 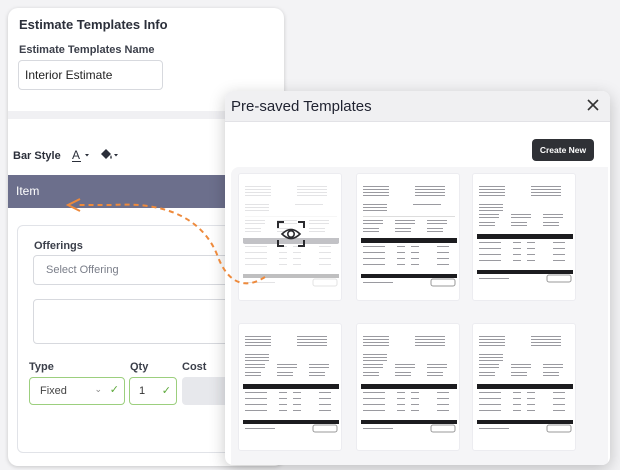 I want to click on type-value: Fixed, so click(x=53, y=391).